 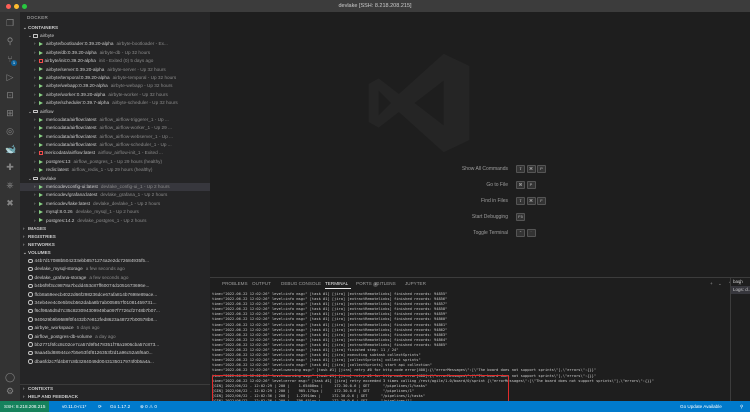 What do you see at coordinates (419, 103) in the screenshot?
I see `vscode-logo` at bounding box center [419, 103].